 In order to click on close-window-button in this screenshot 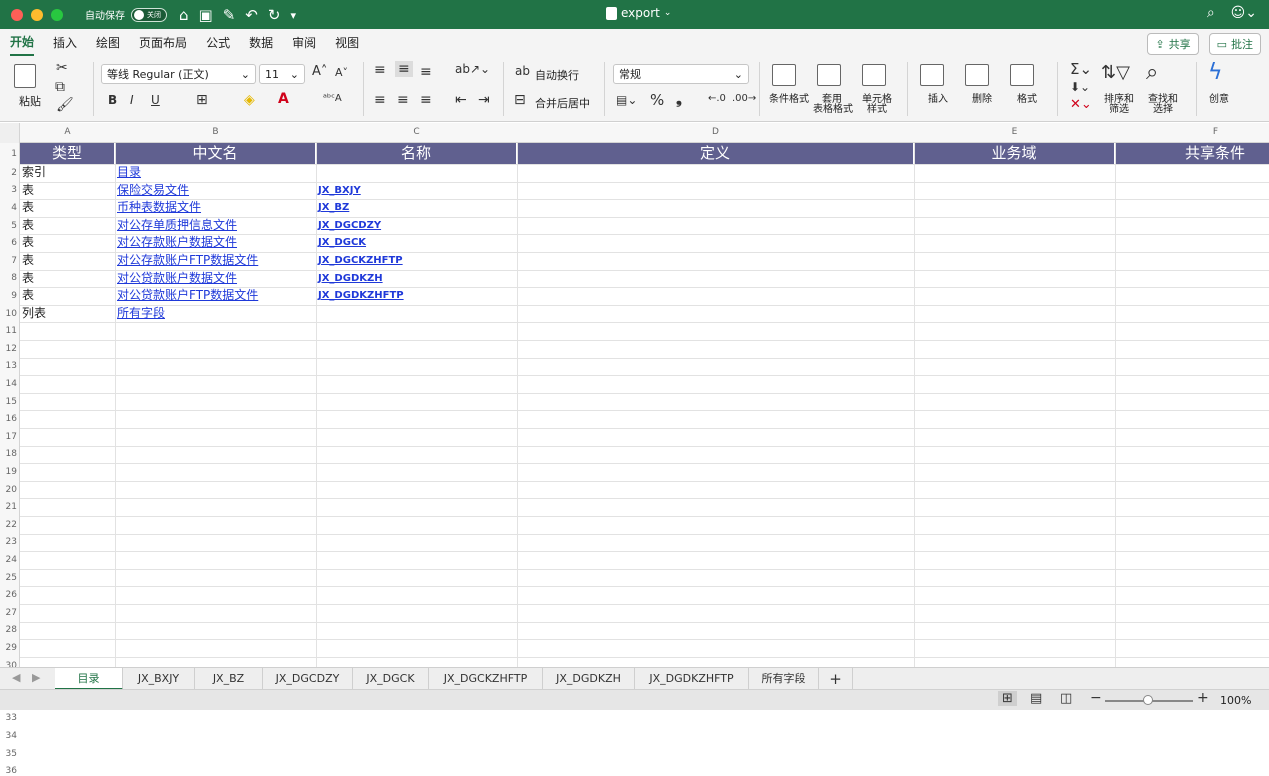, I will do `click(17, 14)`.